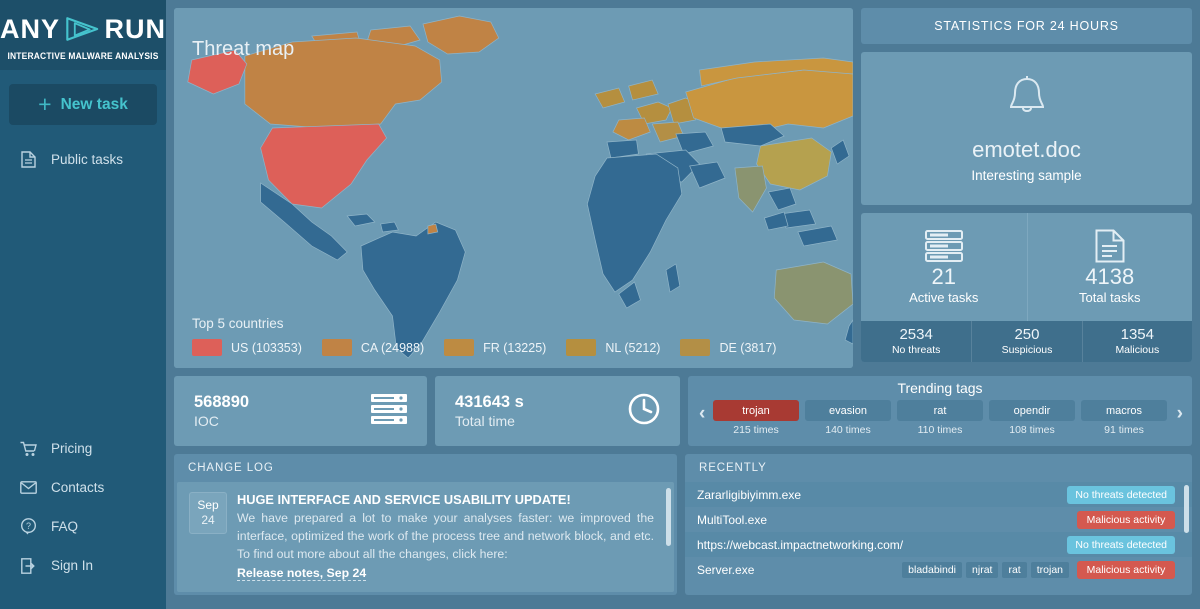  I want to click on trending-tag-item: opendir 108 times, so click(1032, 418).